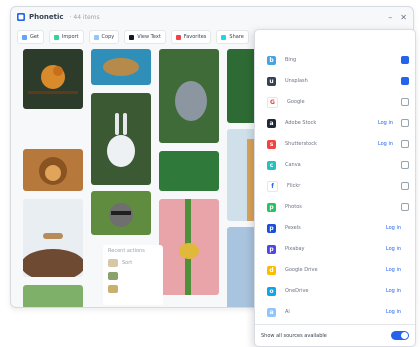 The width and height of the screenshot is (420, 347). What do you see at coordinates (335, 207) in the screenshot?
I see `source-row-photos: p Photos` at bounding box center [335, 207].